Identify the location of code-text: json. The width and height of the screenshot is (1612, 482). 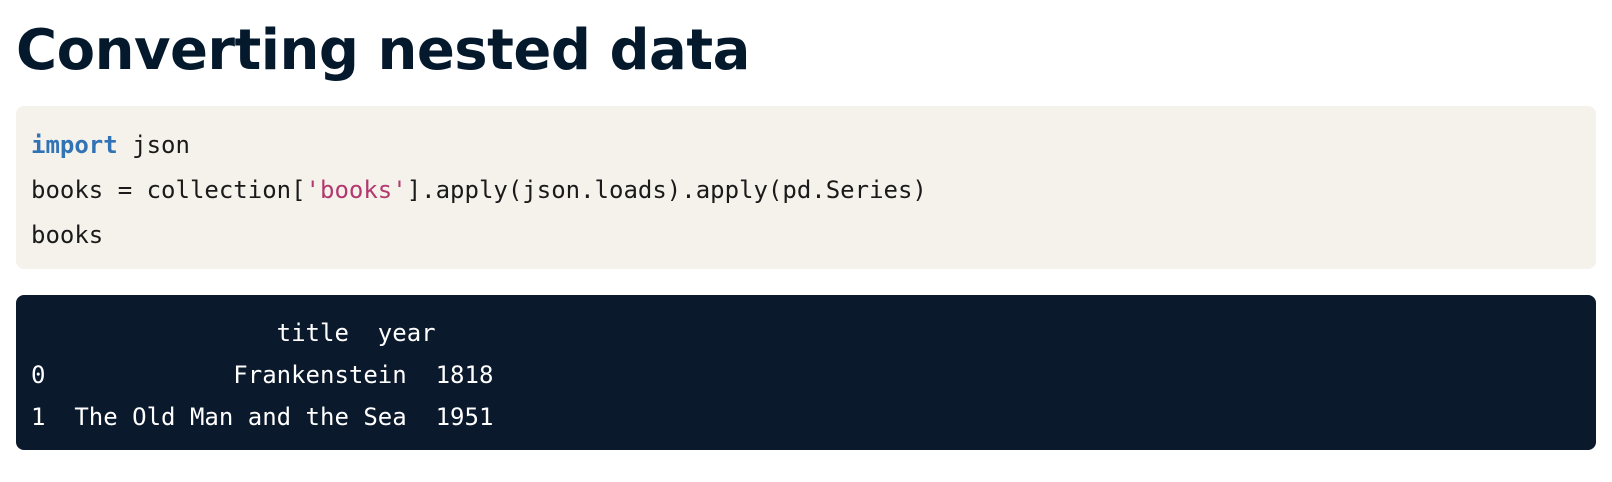
(153, 145).